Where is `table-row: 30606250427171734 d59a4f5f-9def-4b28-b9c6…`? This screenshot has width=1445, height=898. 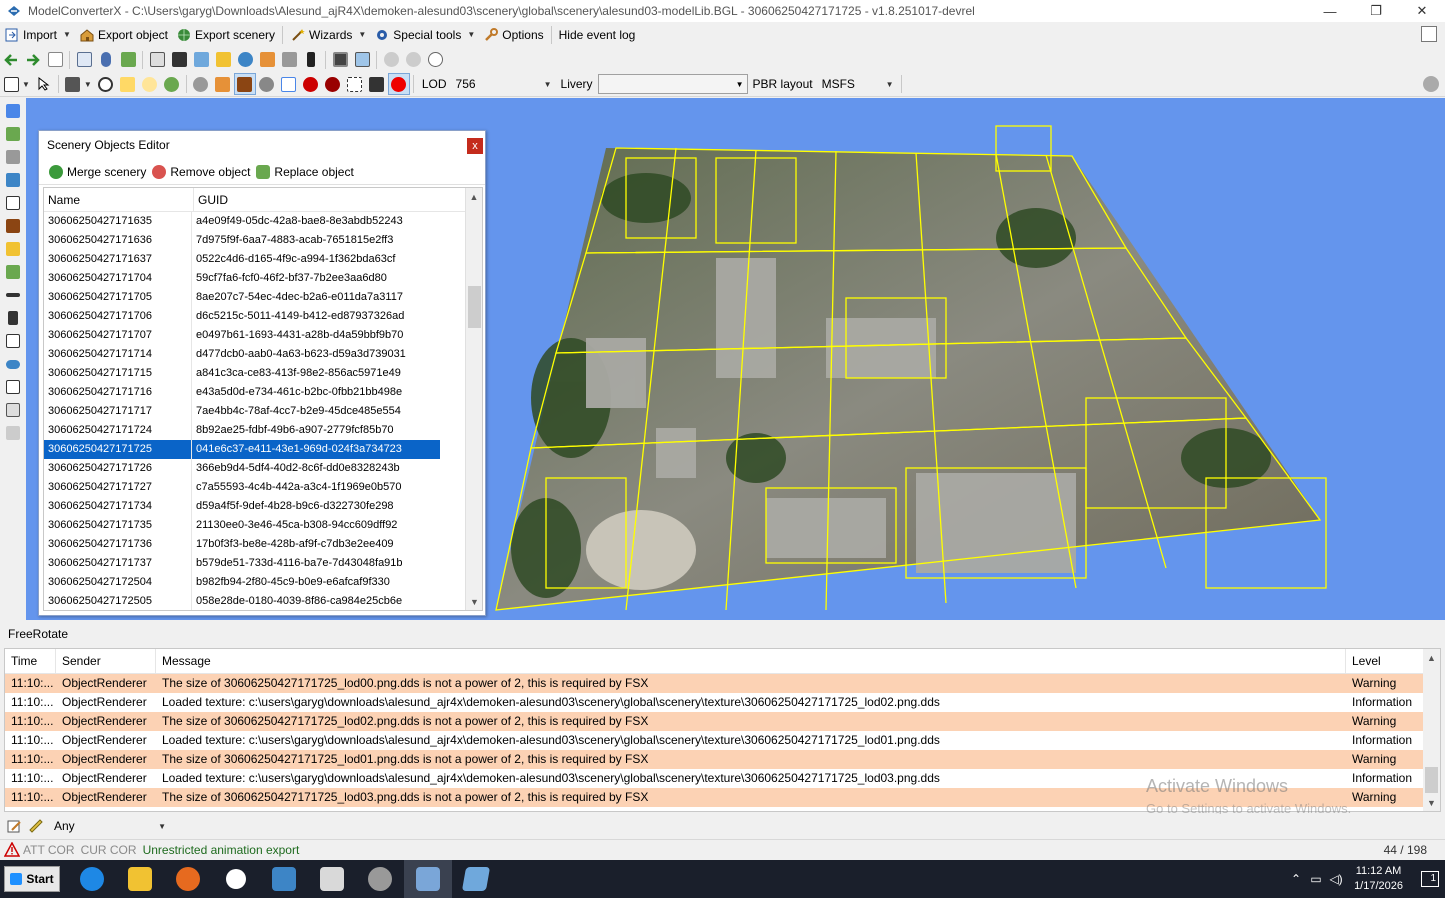
table-row: 30606250427171734 d59a4f5f-9def-4b28-b9c6… is located at coordinates (263, 506).